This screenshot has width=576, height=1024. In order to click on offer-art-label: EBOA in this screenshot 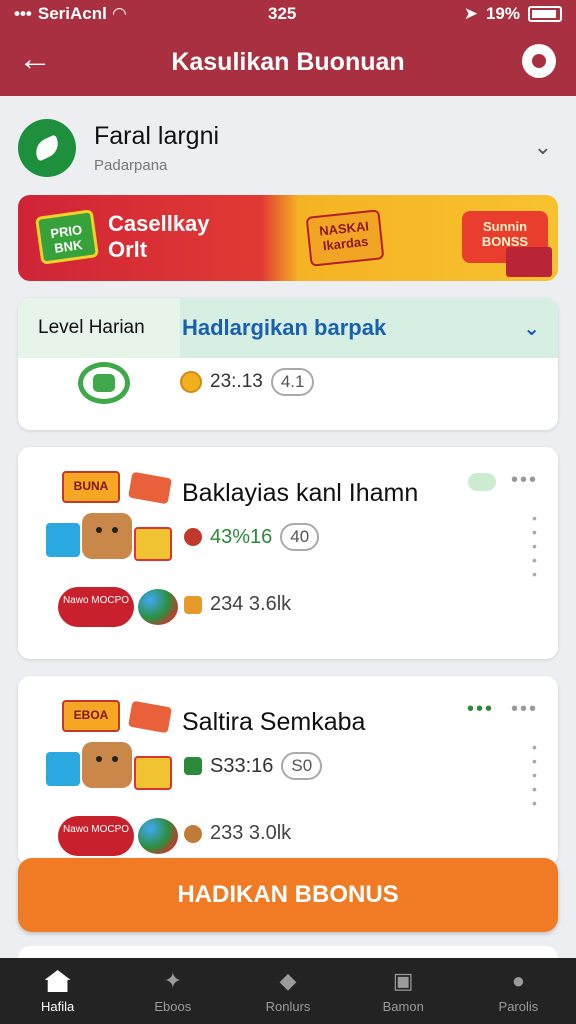, I will do `click(91, 716)`.